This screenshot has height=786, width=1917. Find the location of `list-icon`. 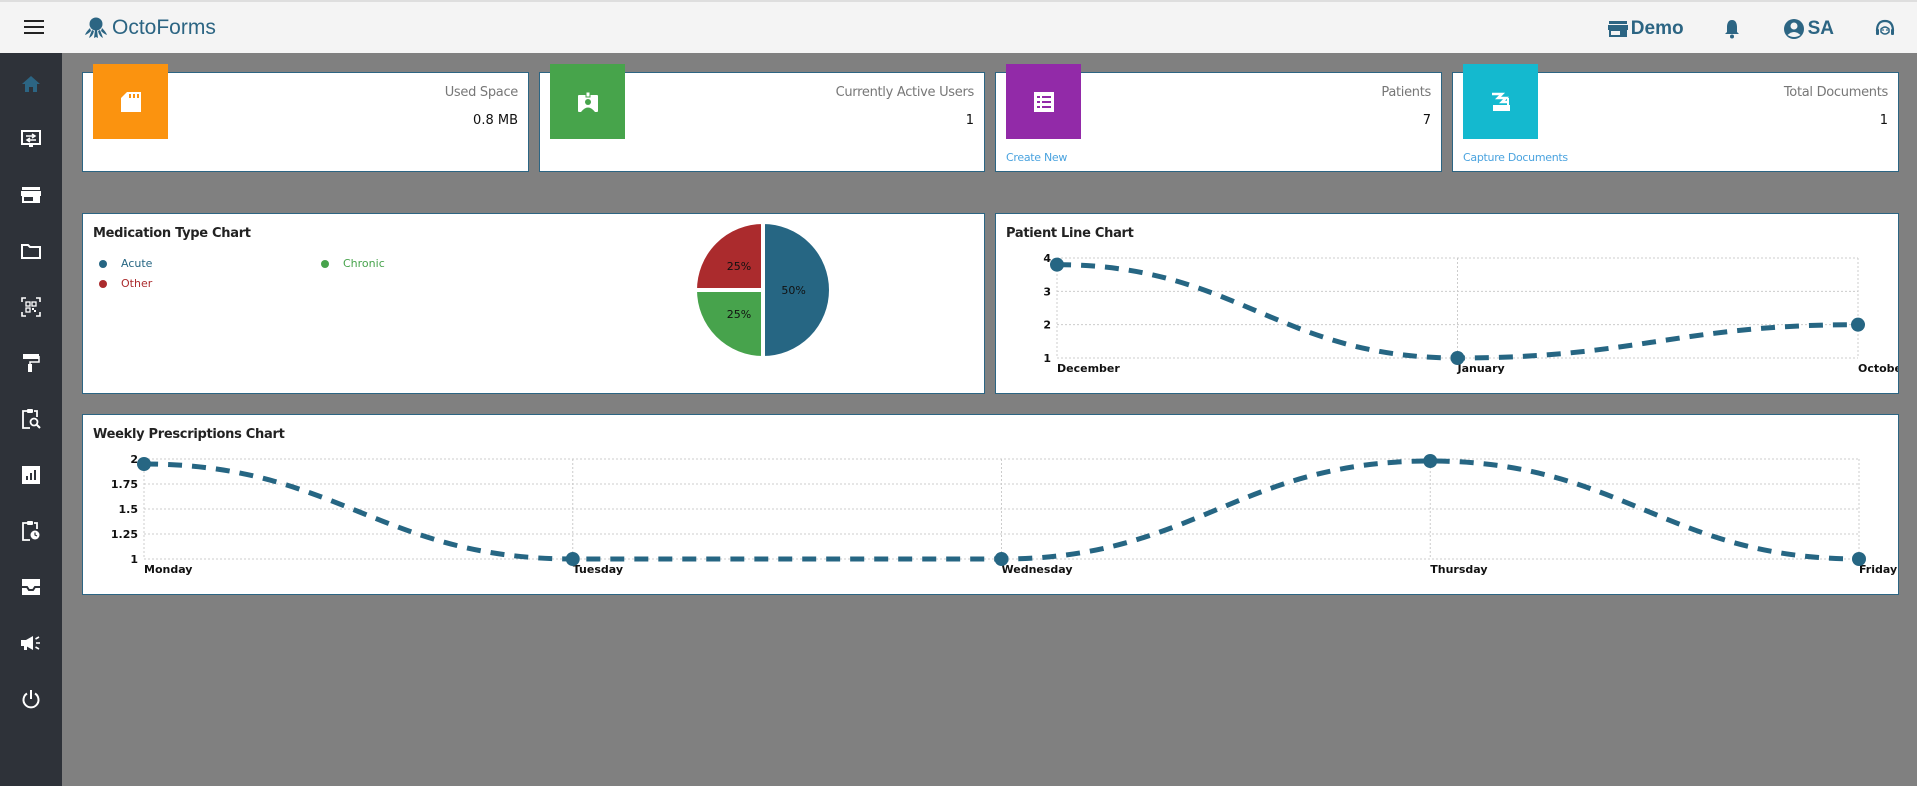

list-icon is located at coordinates (1043, 101).